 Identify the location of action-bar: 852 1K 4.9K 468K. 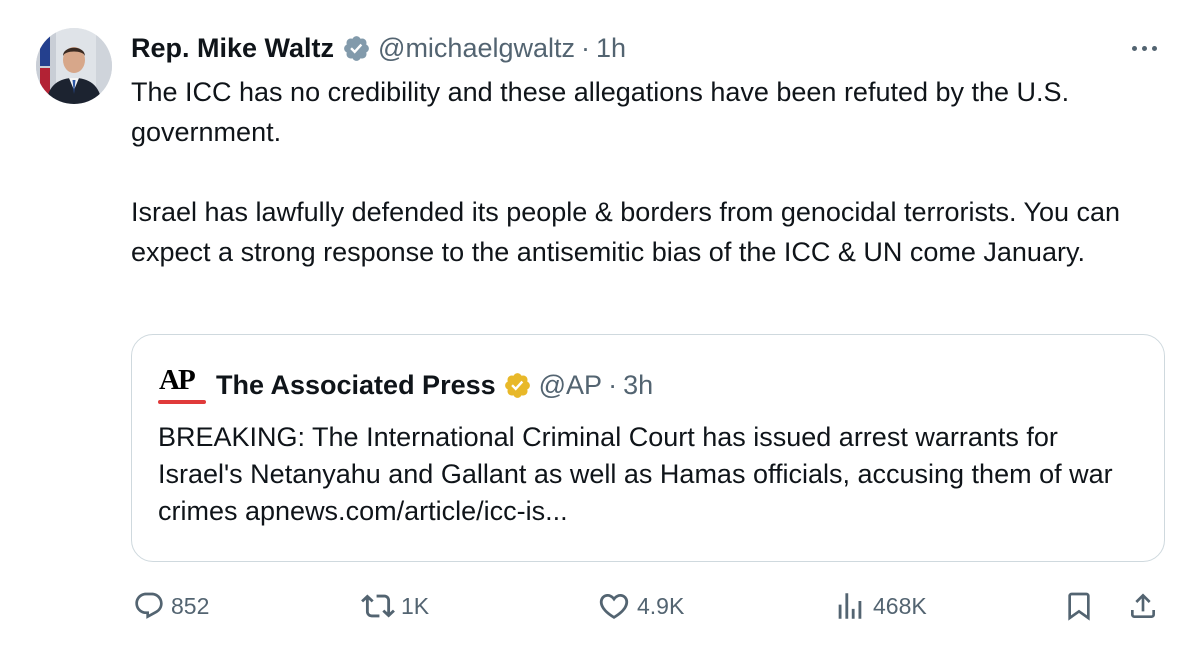
(648, 606).